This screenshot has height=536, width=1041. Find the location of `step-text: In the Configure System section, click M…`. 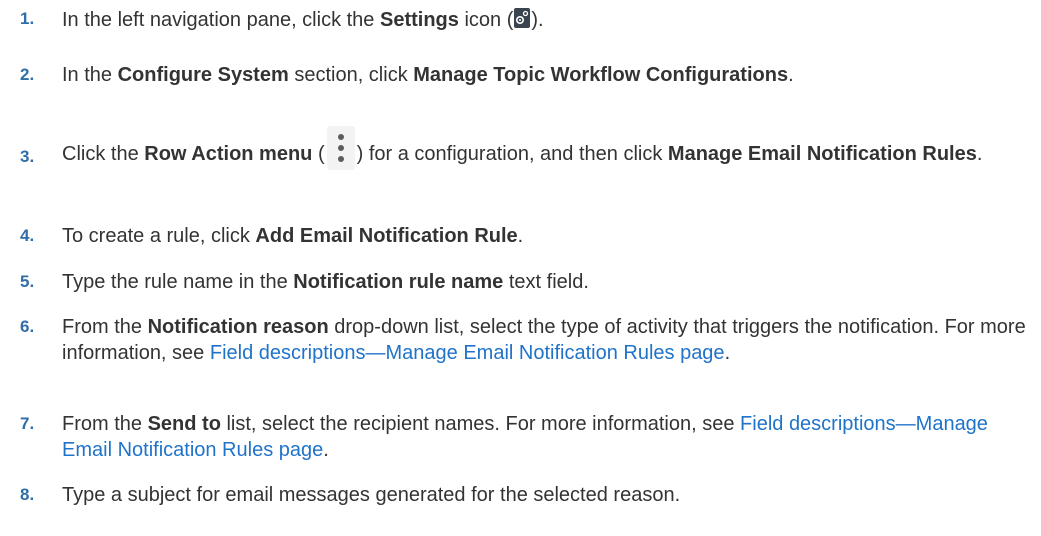

step-text: In the Configure System section, click M… is located at coordinates (428, 75).